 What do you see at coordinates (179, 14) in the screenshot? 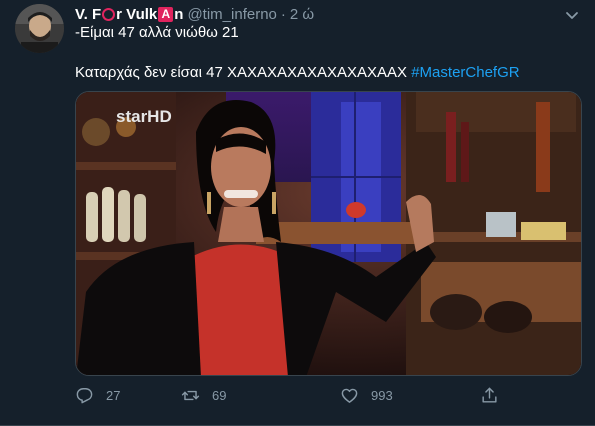
I see `display-name-part: n` at bounding box center [179, 14].